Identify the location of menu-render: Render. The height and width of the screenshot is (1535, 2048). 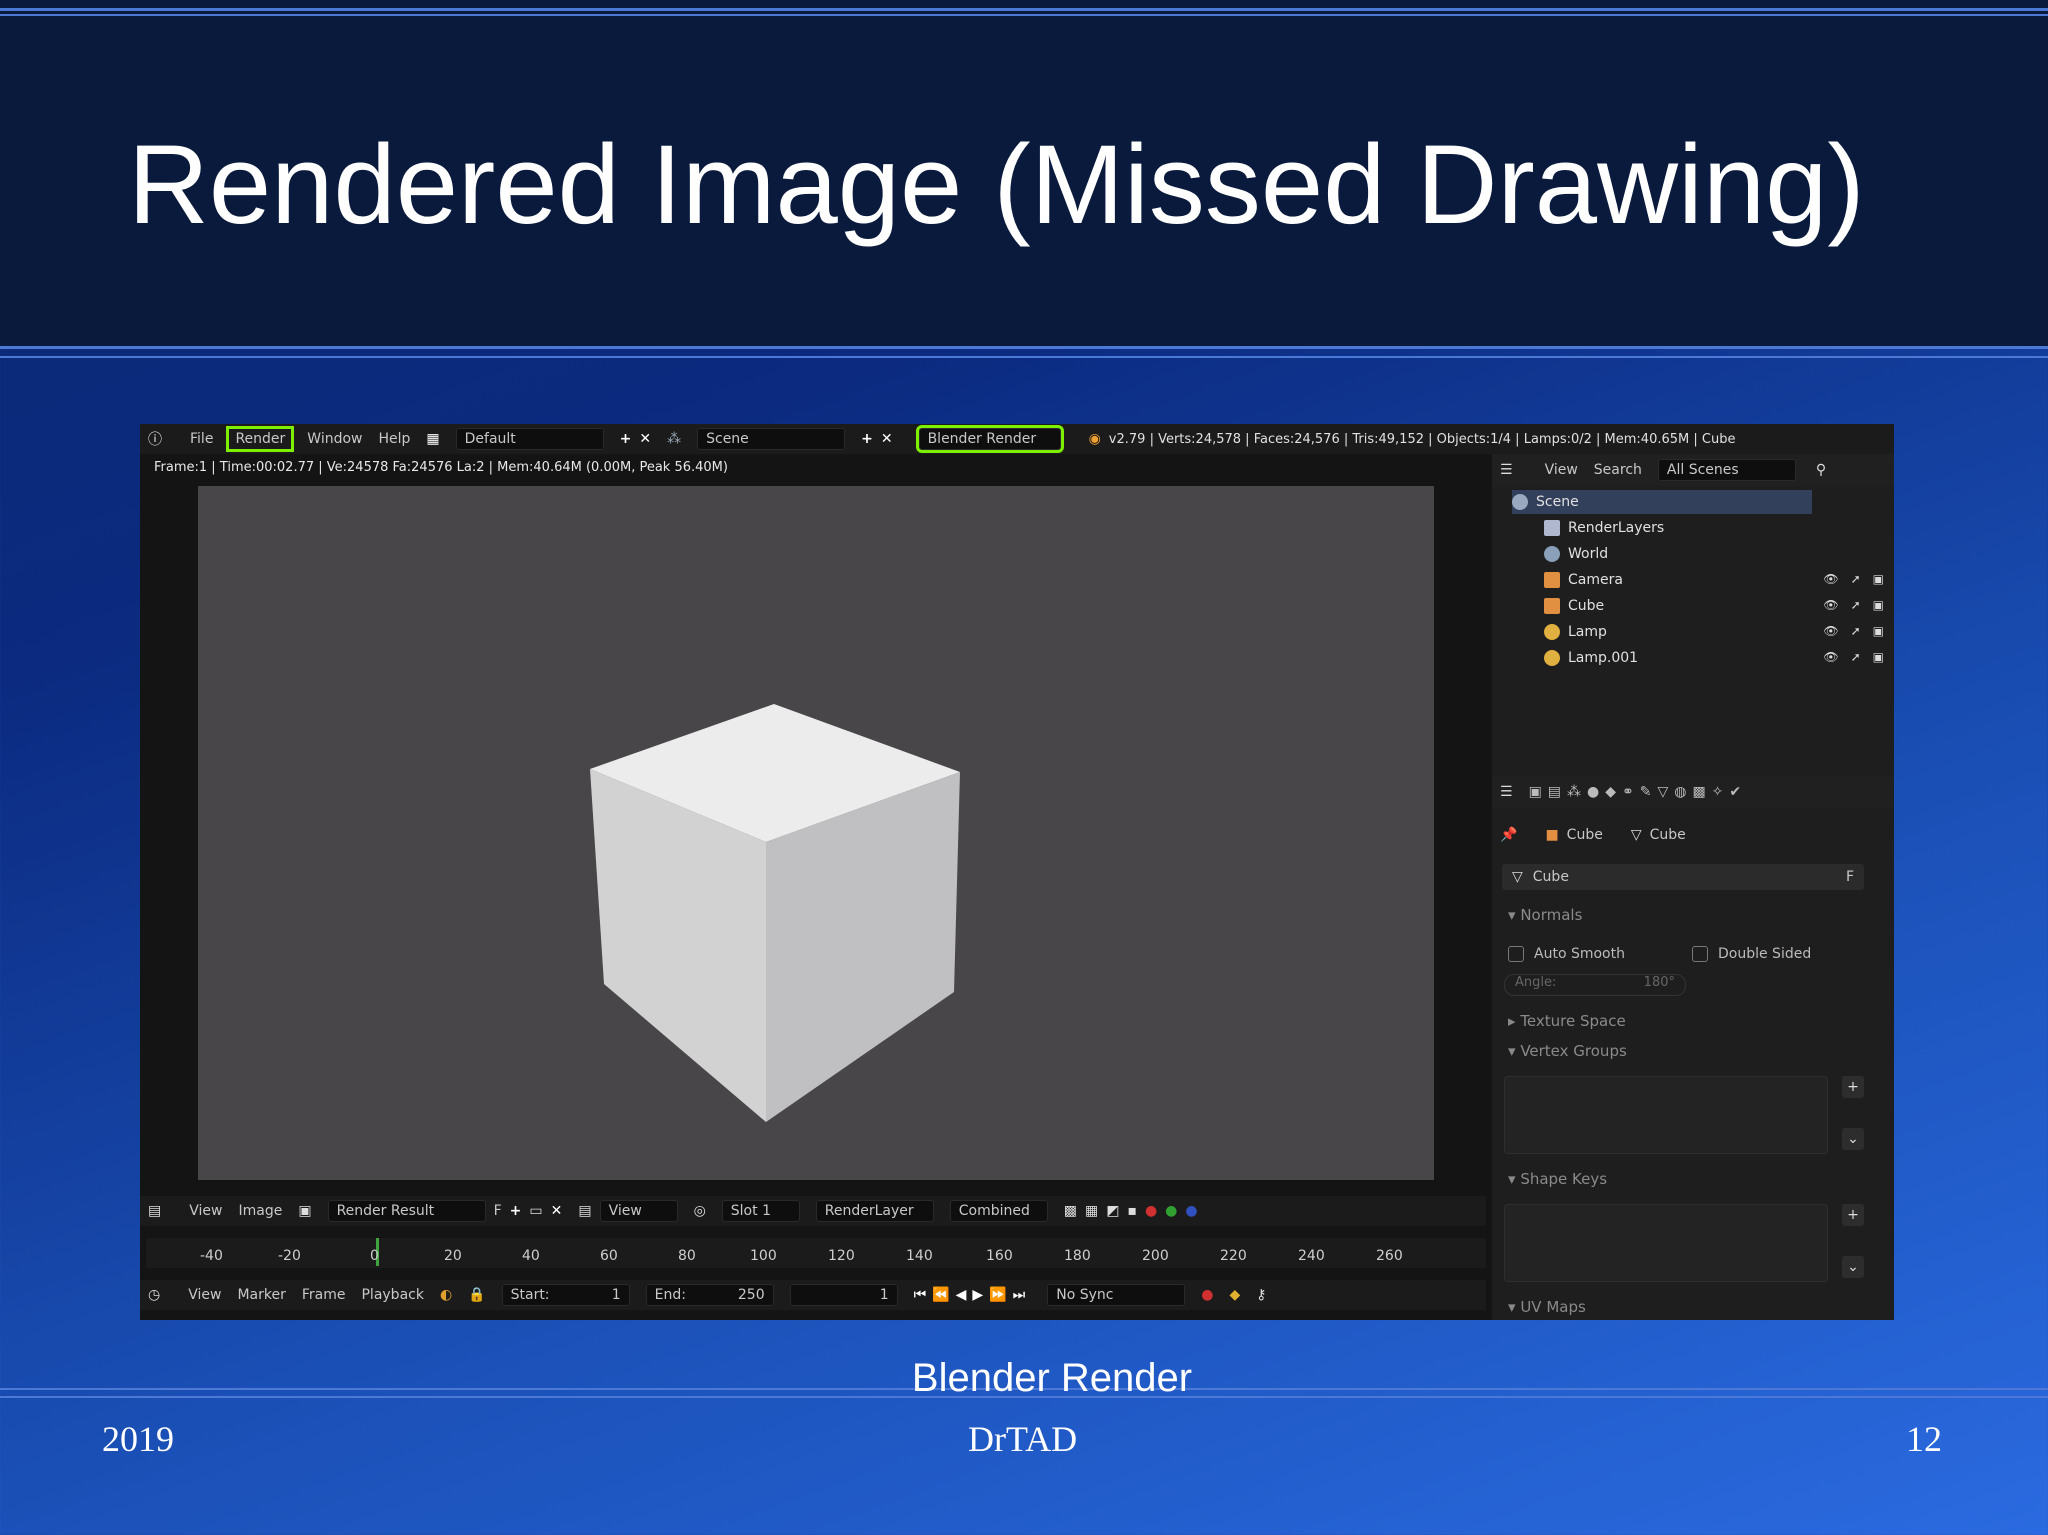
(260, 439).